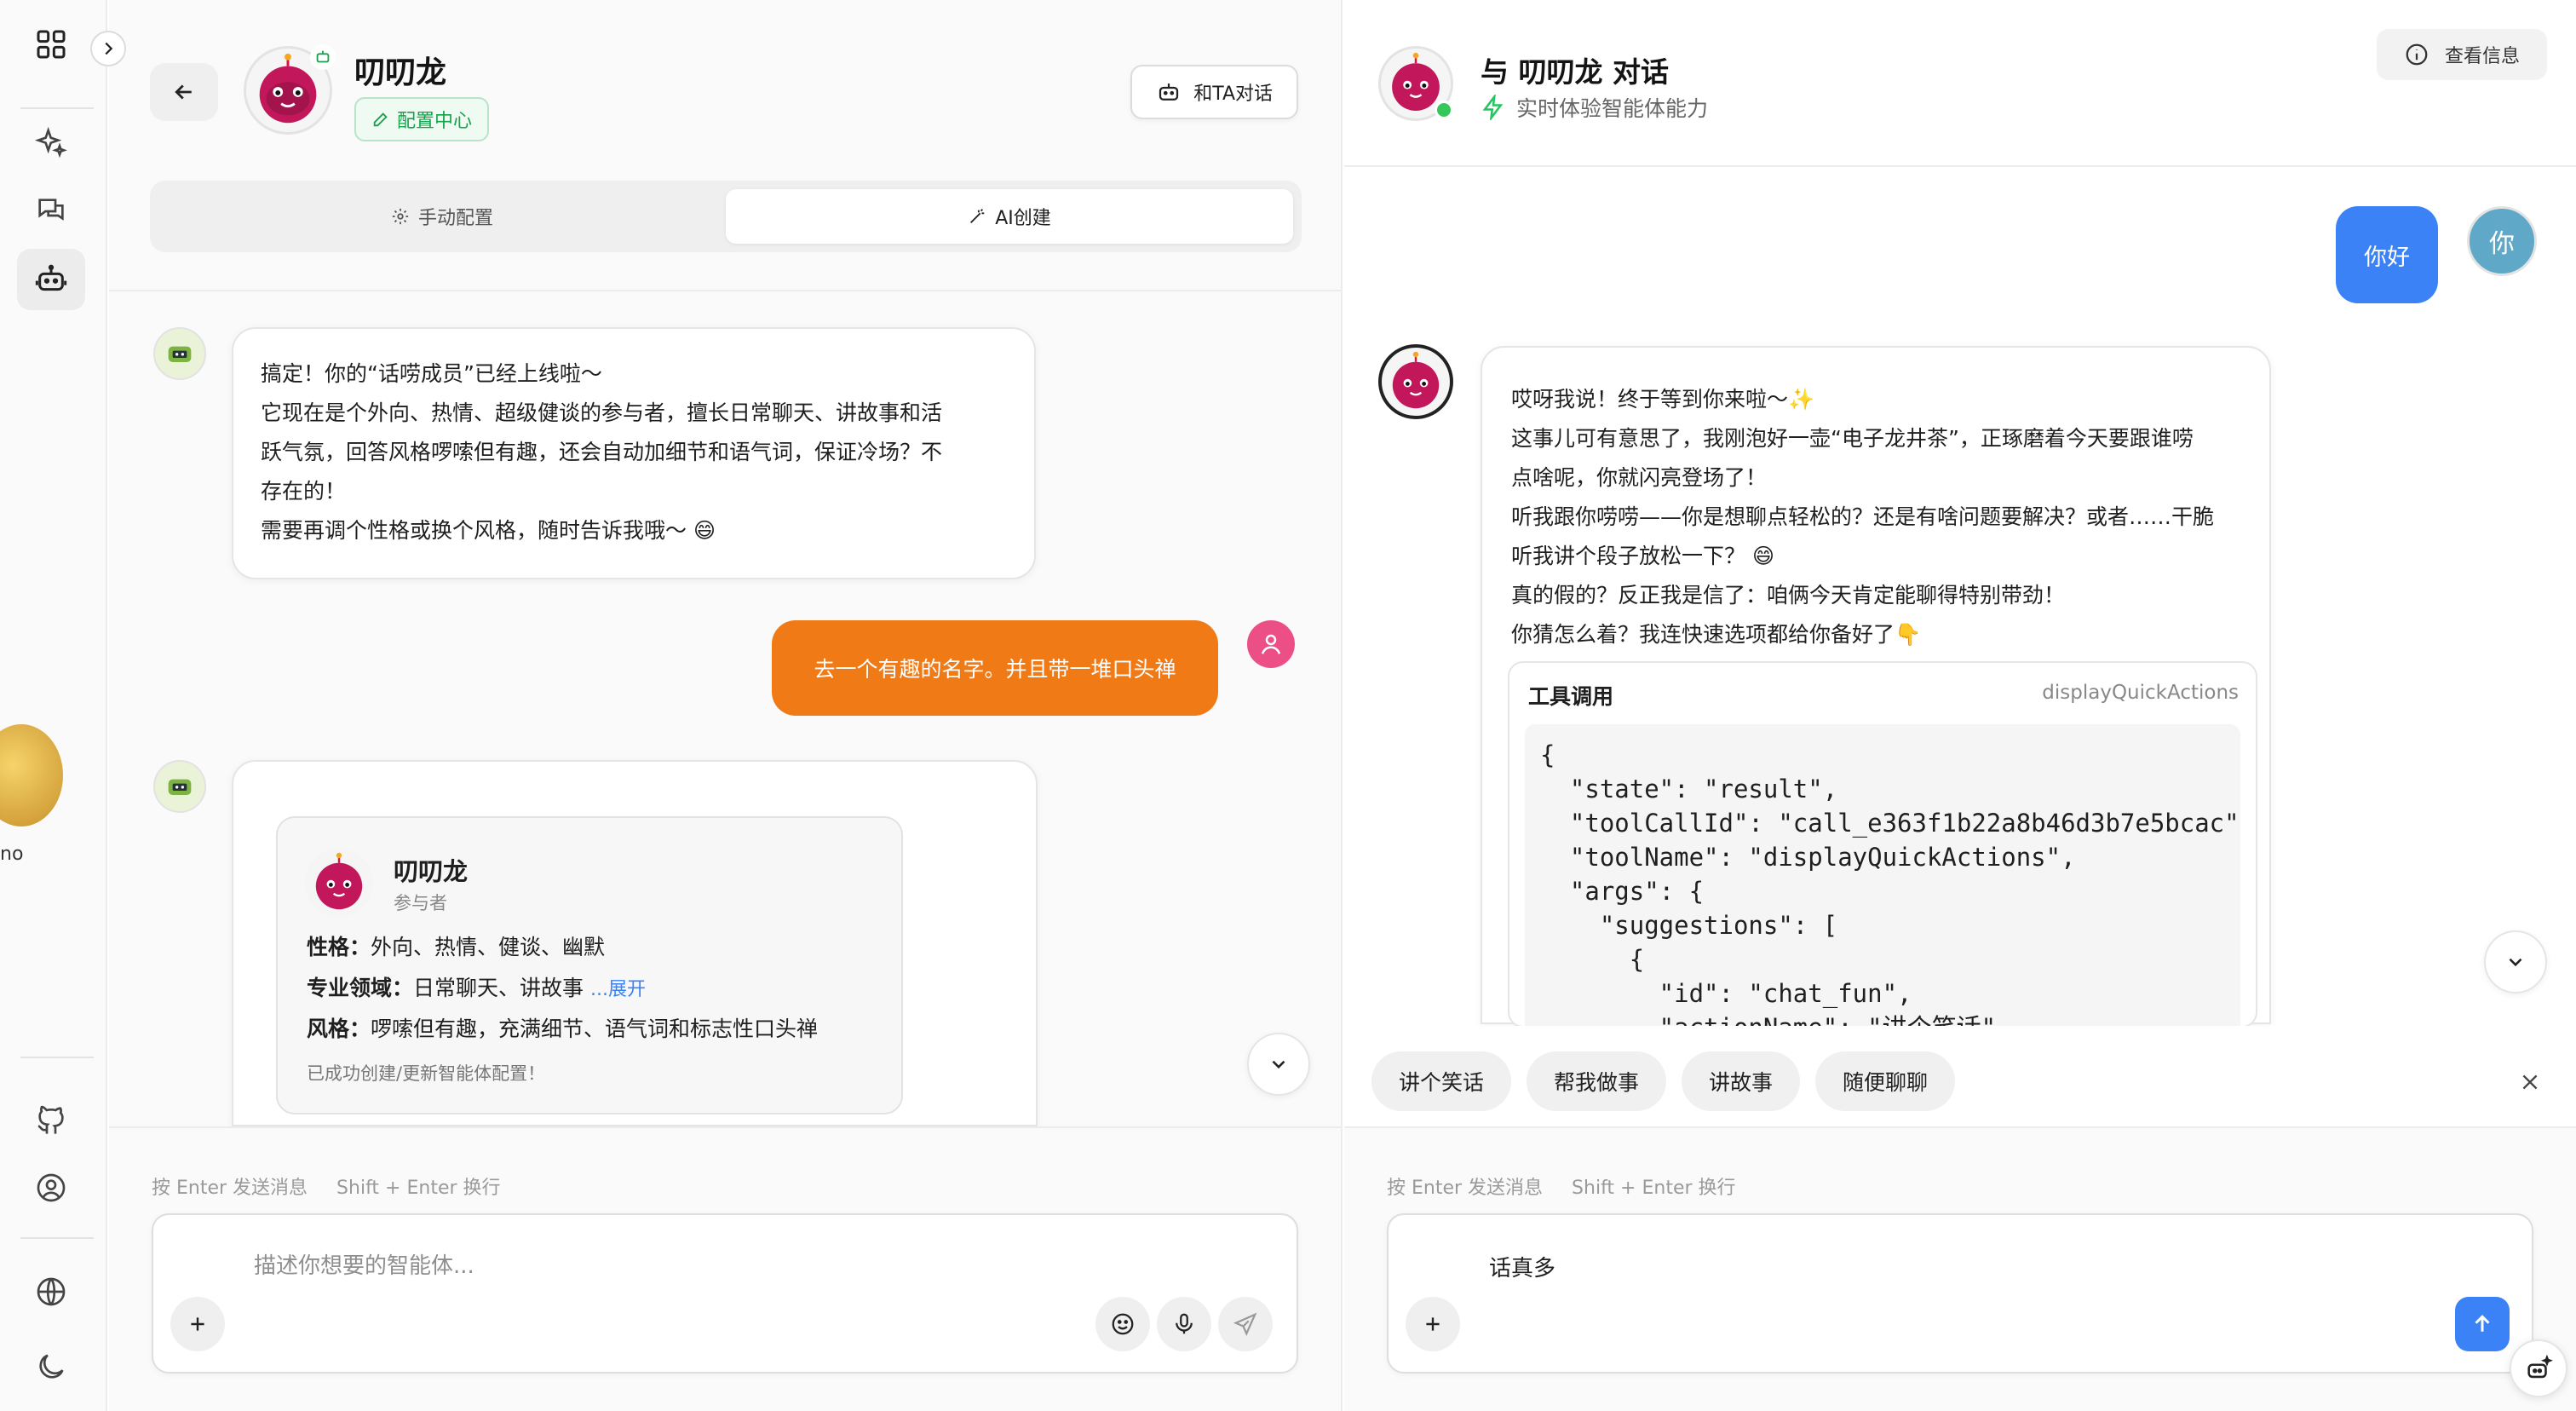  What do you see at coordinates (427, 1073) in the screenshot?
I see `agent-card-status: 已成功创建/更新智能体配置！` at bounding box center [427, 1073].